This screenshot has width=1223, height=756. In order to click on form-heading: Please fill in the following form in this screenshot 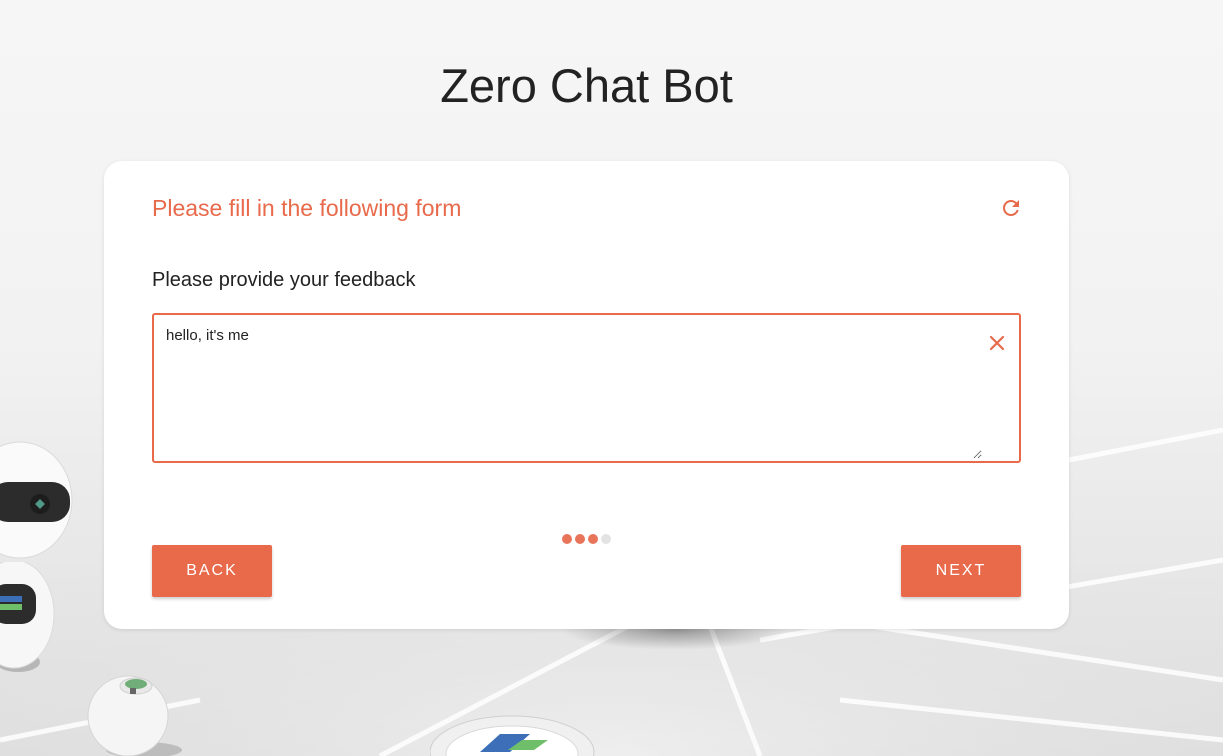, I will do `click(307, 208)`.